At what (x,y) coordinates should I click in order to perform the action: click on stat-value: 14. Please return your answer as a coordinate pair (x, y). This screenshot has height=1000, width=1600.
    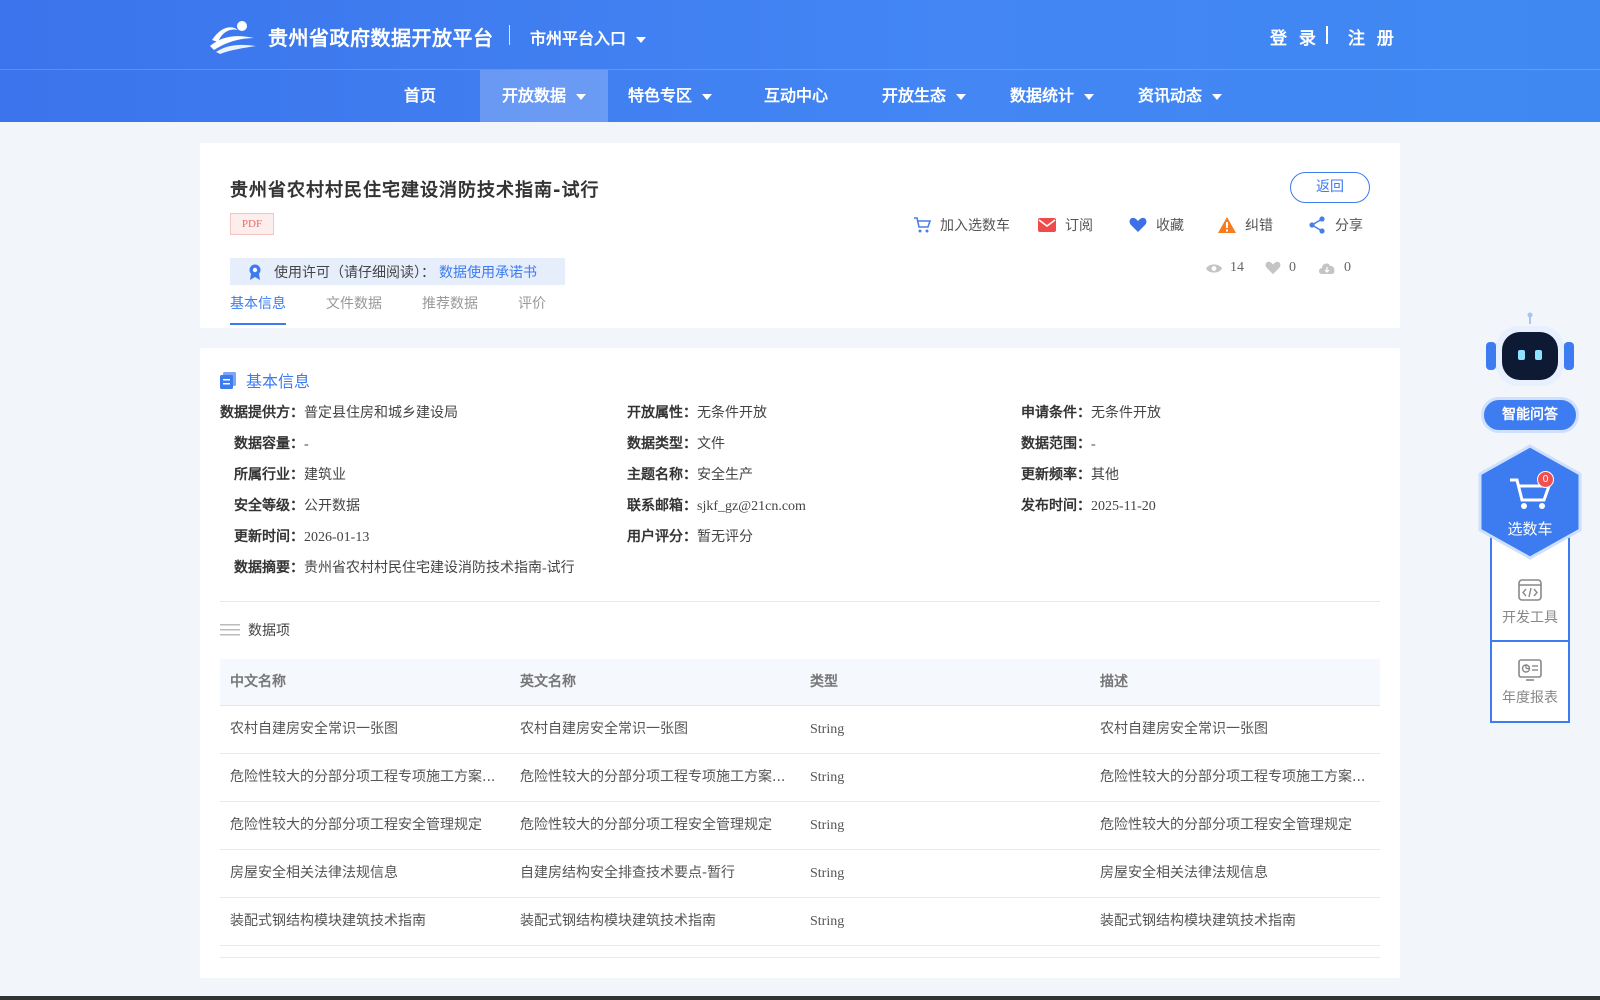
    Looking at the image, I should click on (1237, 267).